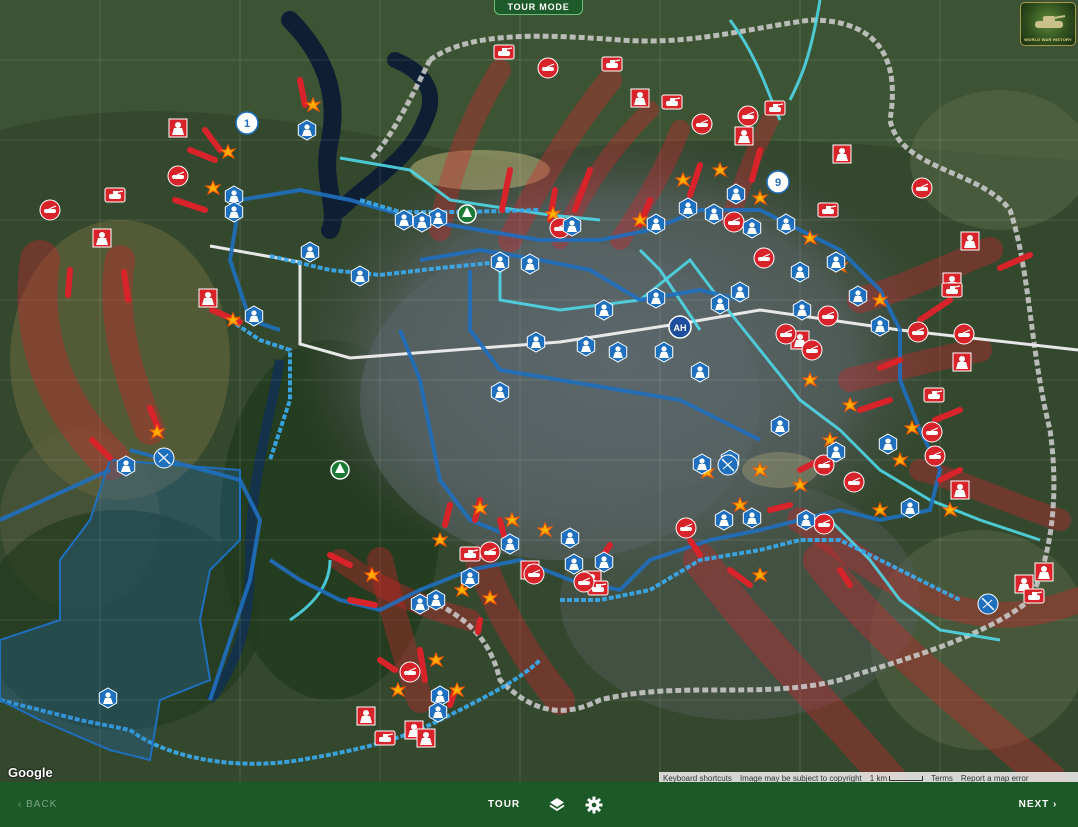  What do you see at coordinates (1055, 804) in the screenshot?
I see `chevron-right-icon: ›` at bounding box center [1055, 804].